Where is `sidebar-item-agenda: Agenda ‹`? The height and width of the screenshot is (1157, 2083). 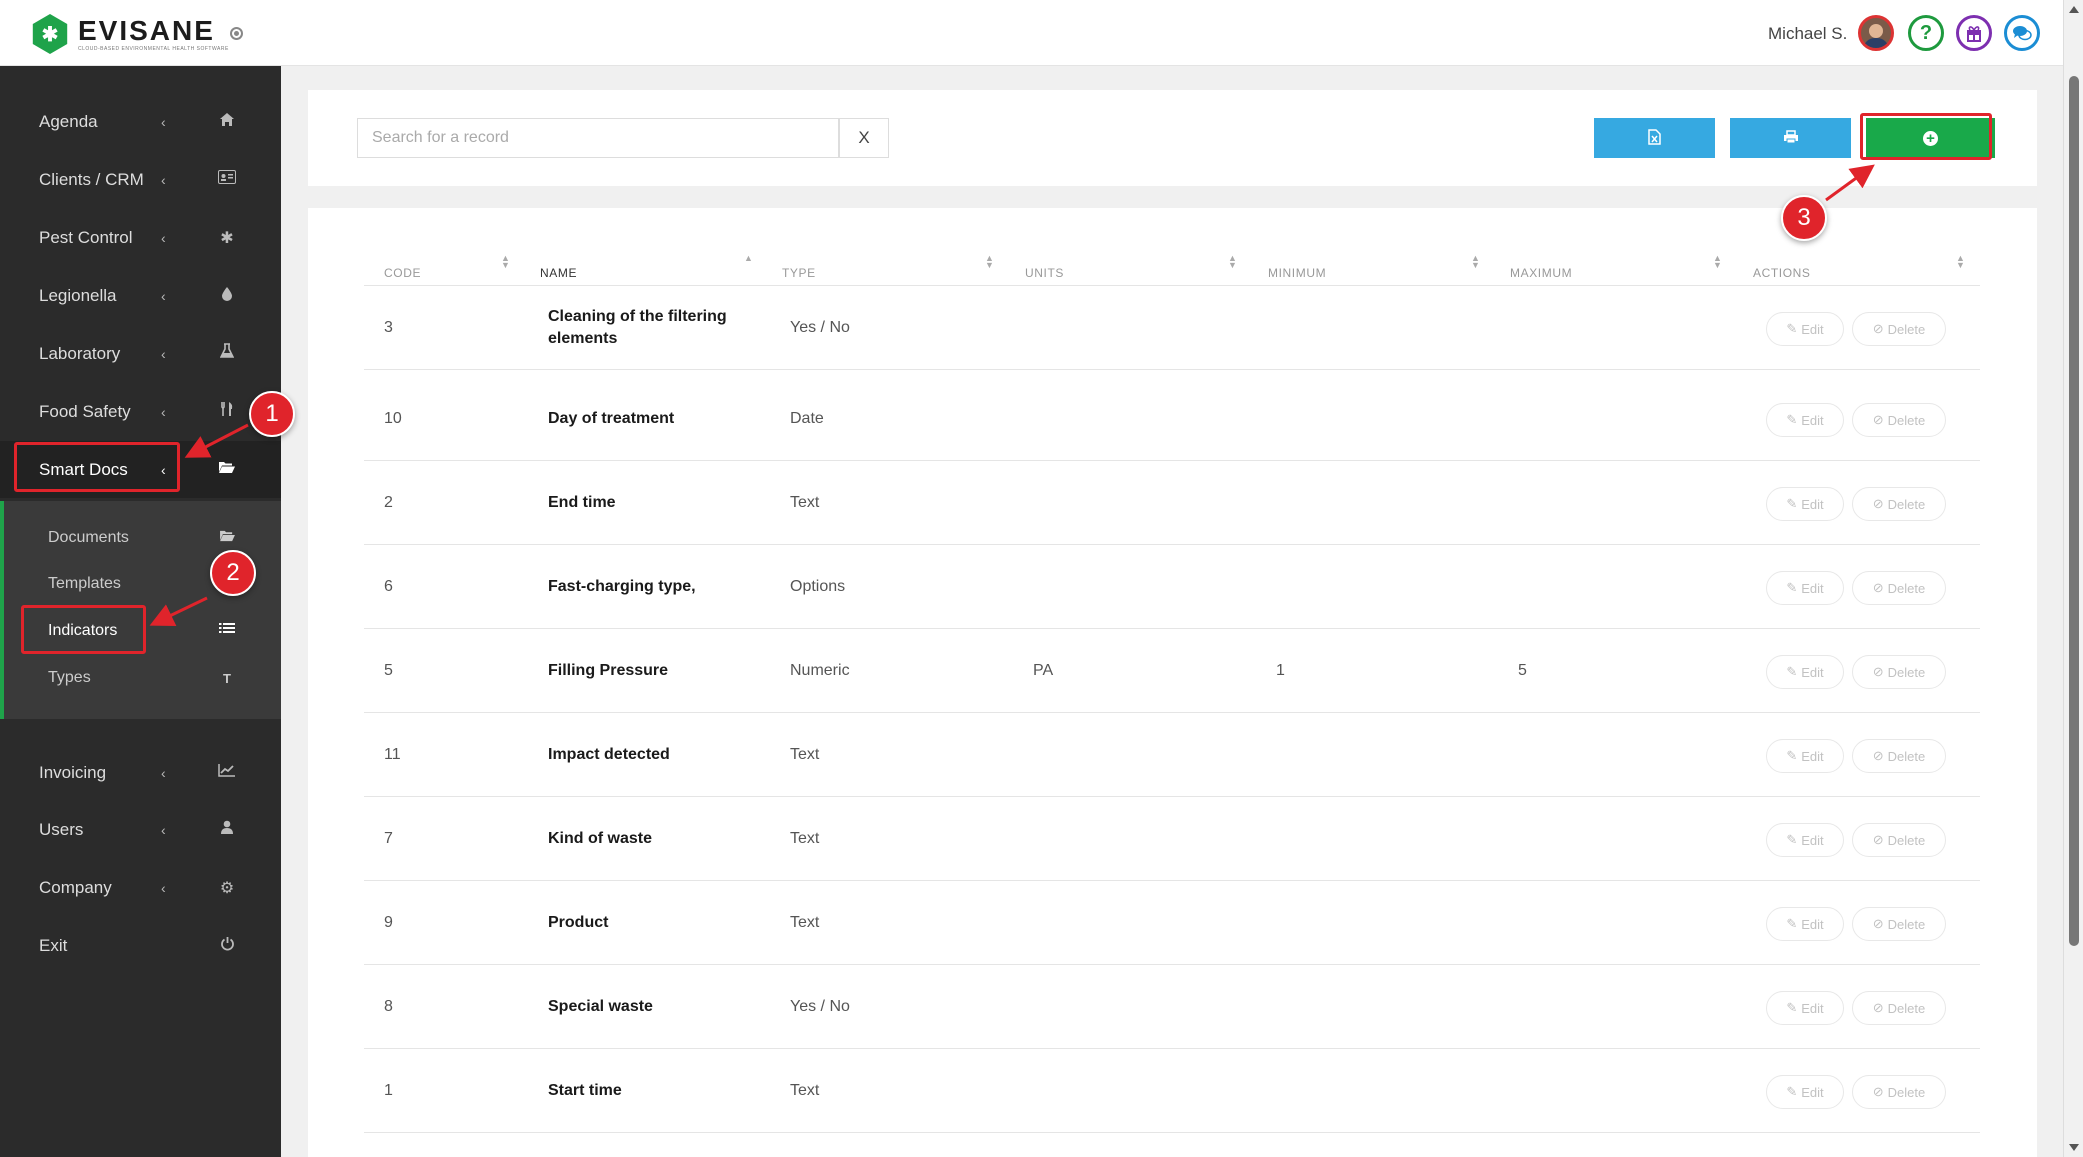 sidebar-item-agenda: Agenda ‹ is located at coordinates (140, 121).